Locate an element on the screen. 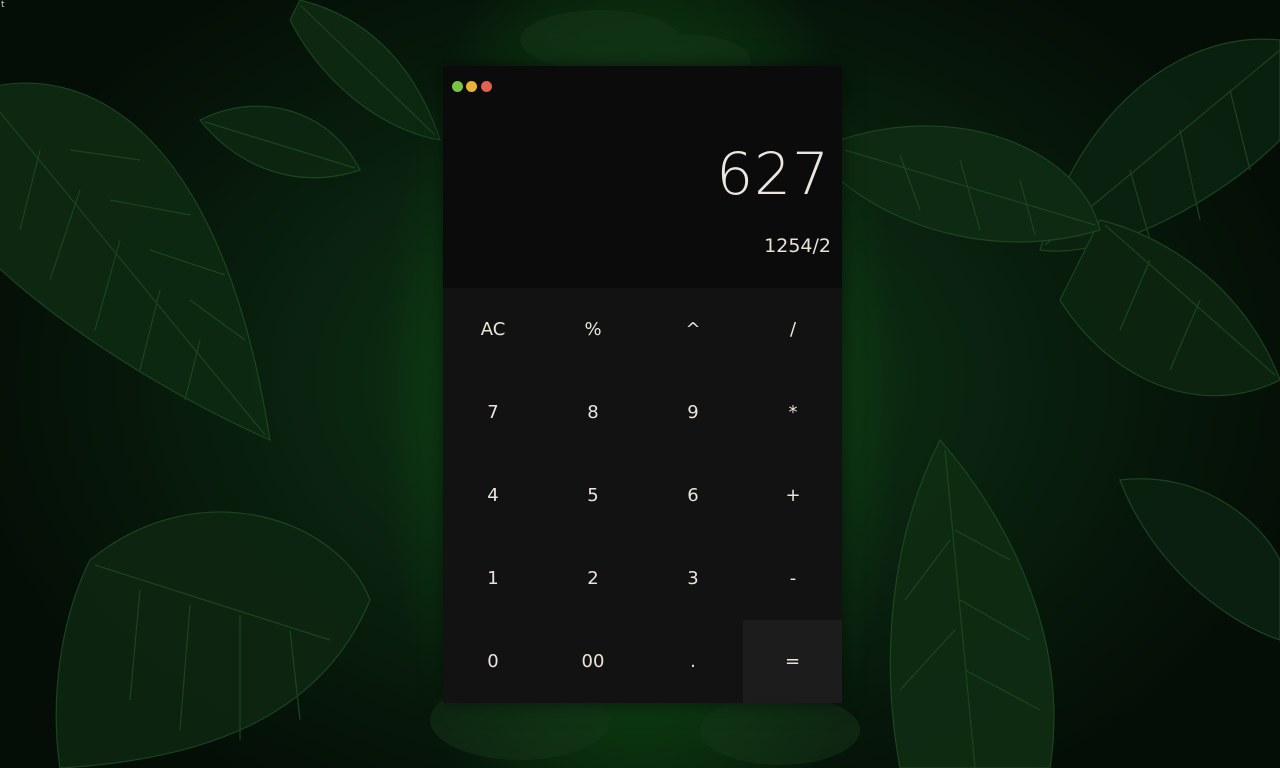 The width and height of the screenshot is (1280, 768). expression-text: 1254/2 is located at coordinates (797, 246).